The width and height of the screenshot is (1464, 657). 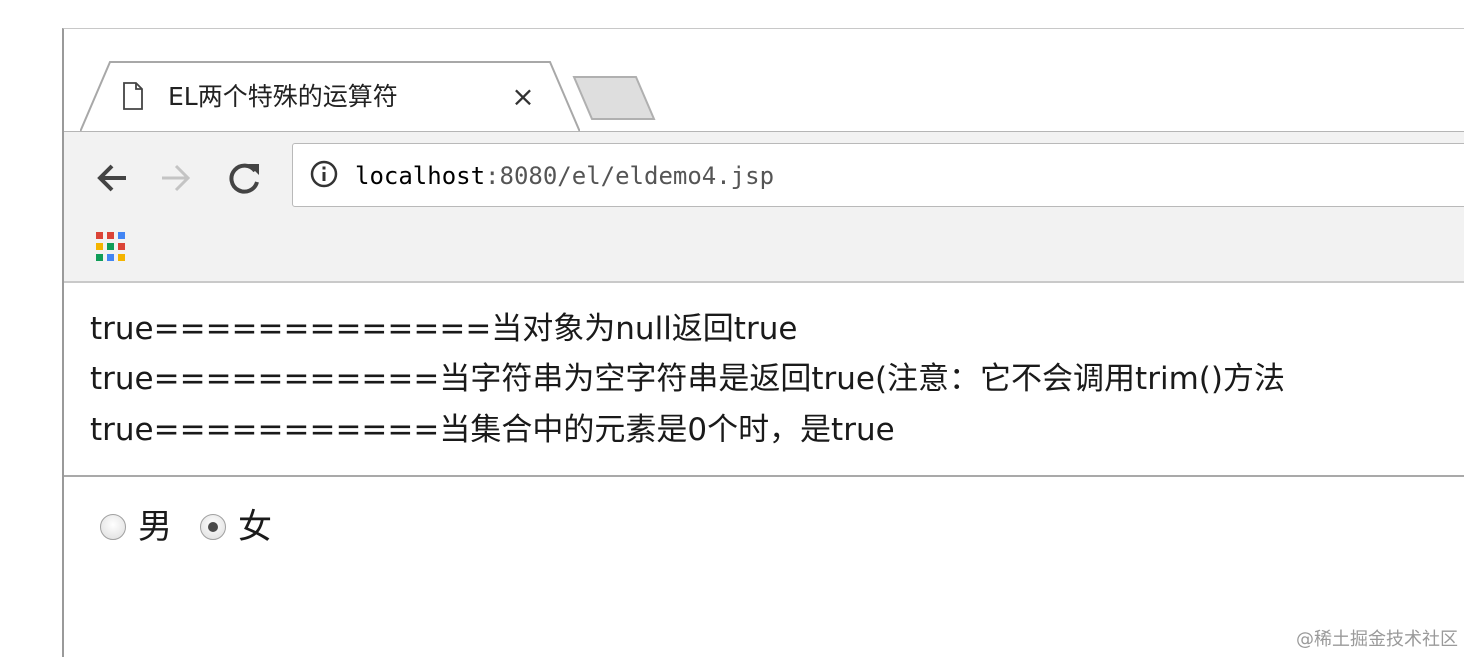 What do you see at coordinates (111, 249) in the screenshot?
I see `apps-grid-icon` at bounding box center [111, 249].